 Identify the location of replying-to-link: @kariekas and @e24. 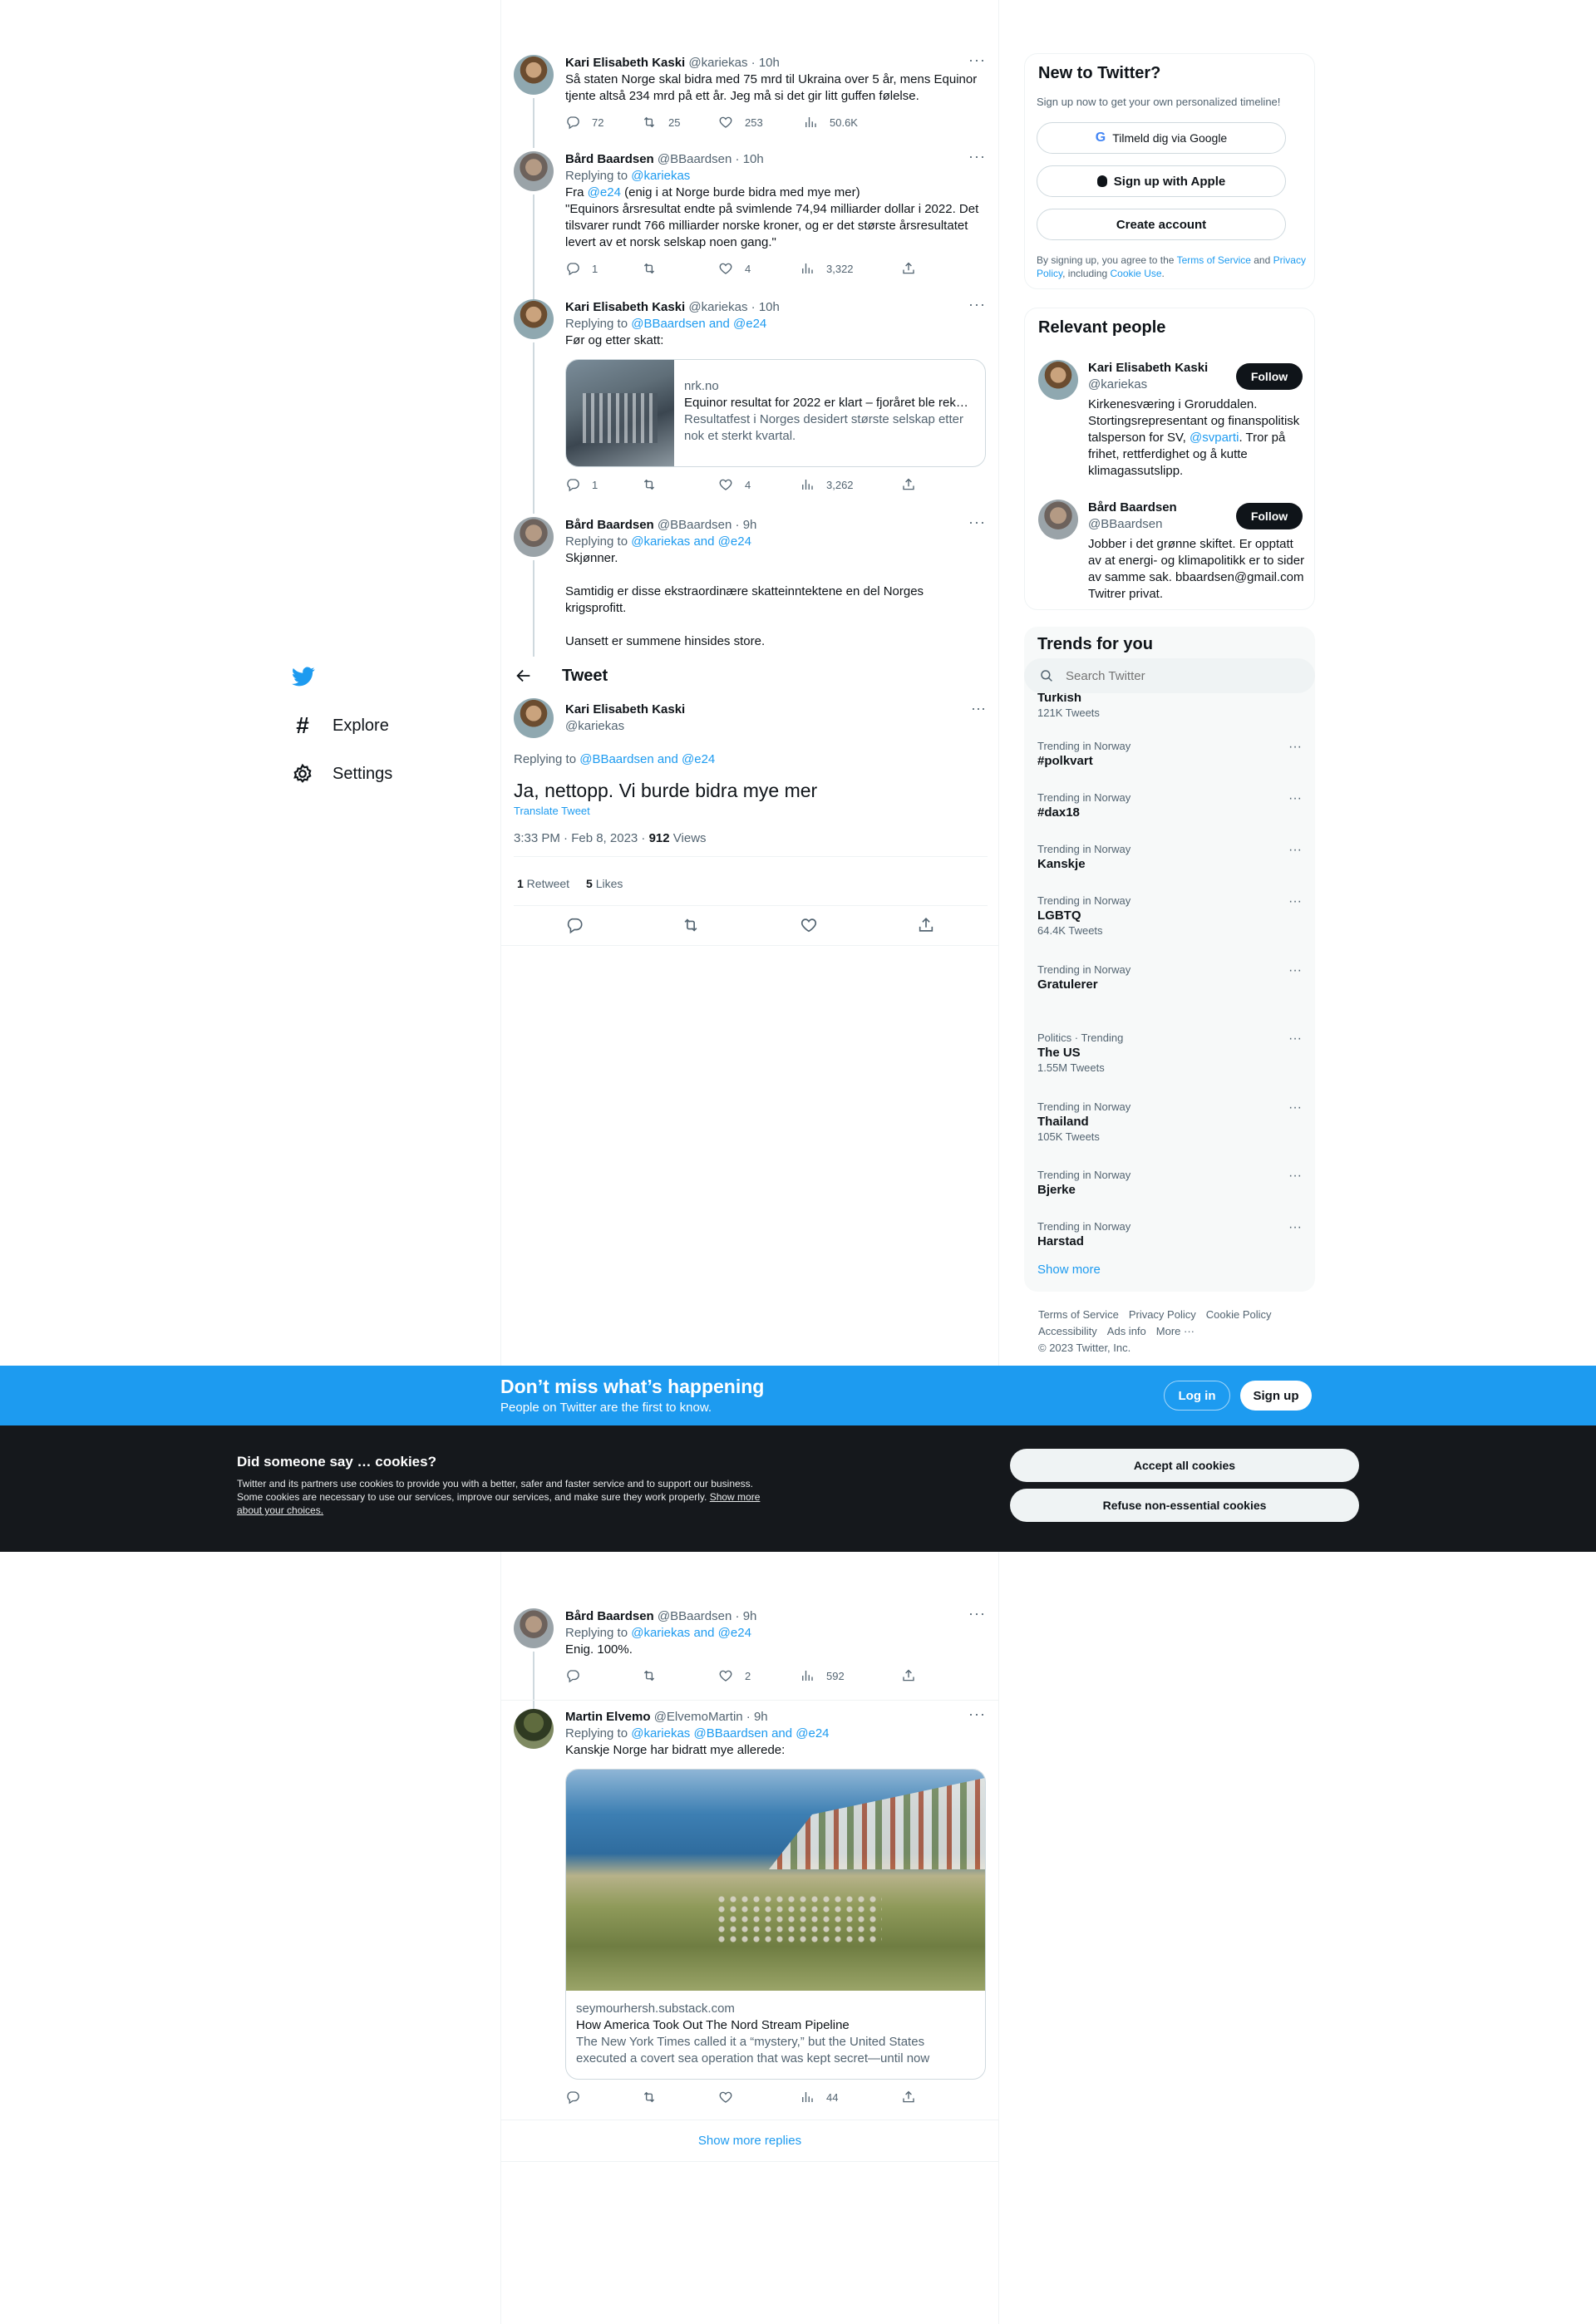
(691, 541).